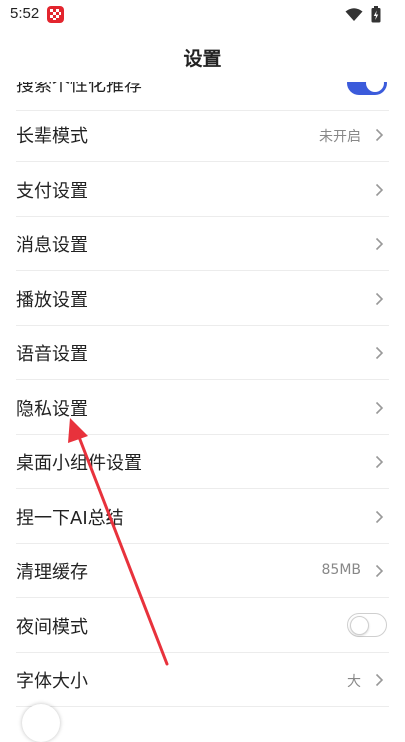 This screenshot has height=742, width=405. What do you see at coordinates (55, 14) in the screenshot?
I see `app-notification-icon` at bounding box center [55, 14].